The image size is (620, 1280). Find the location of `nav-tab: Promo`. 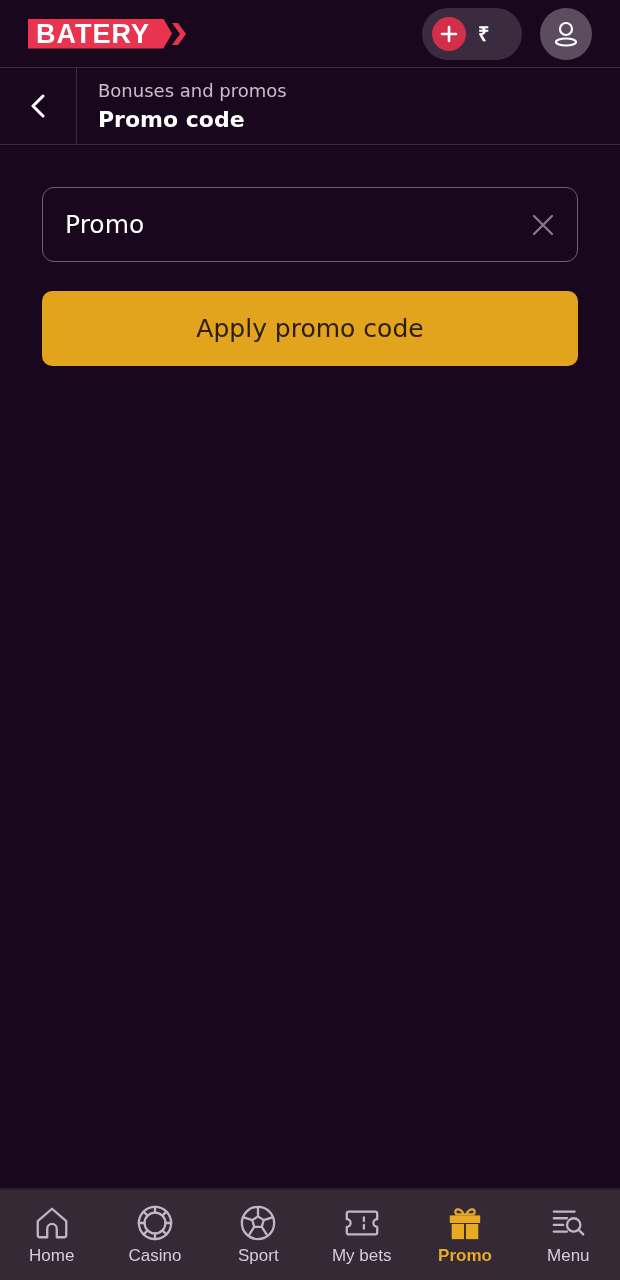

nav-tab: Promo is located at coordinates (465, 1235).